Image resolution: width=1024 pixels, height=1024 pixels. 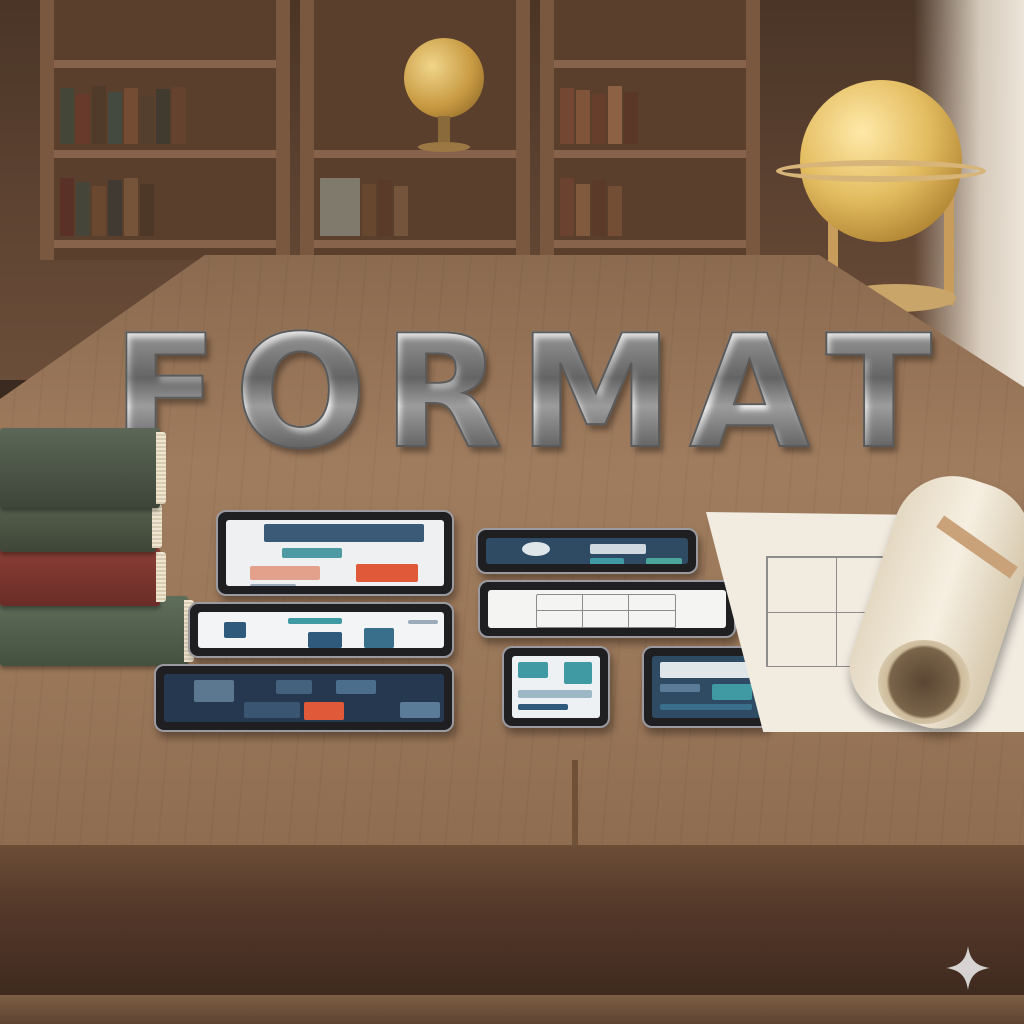 I want to click on book-bottom, so click(x=97, y=631).